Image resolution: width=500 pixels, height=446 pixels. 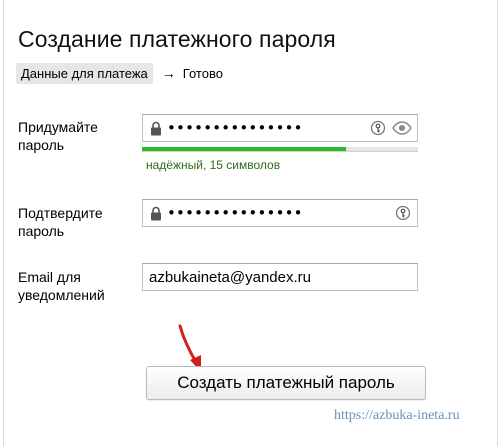 What do you see at coordinates (60, 222) in the screenshot?
I see `confirm-password-label: Подтвердите пароль` at bounding box center [60, 222].